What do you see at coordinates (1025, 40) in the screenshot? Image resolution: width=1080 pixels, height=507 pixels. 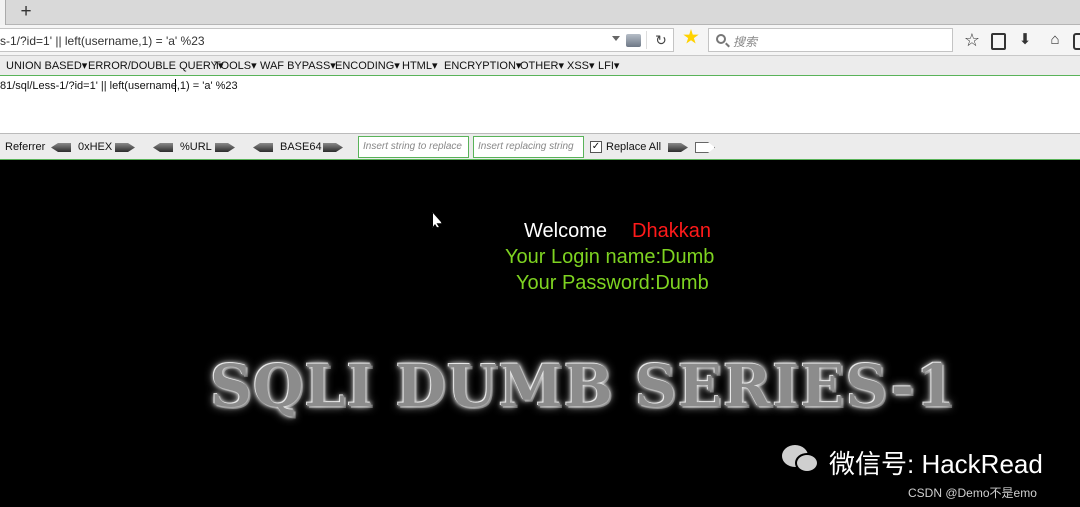 I see `download-icon: ⬇` at bounding box center [1025, 40].